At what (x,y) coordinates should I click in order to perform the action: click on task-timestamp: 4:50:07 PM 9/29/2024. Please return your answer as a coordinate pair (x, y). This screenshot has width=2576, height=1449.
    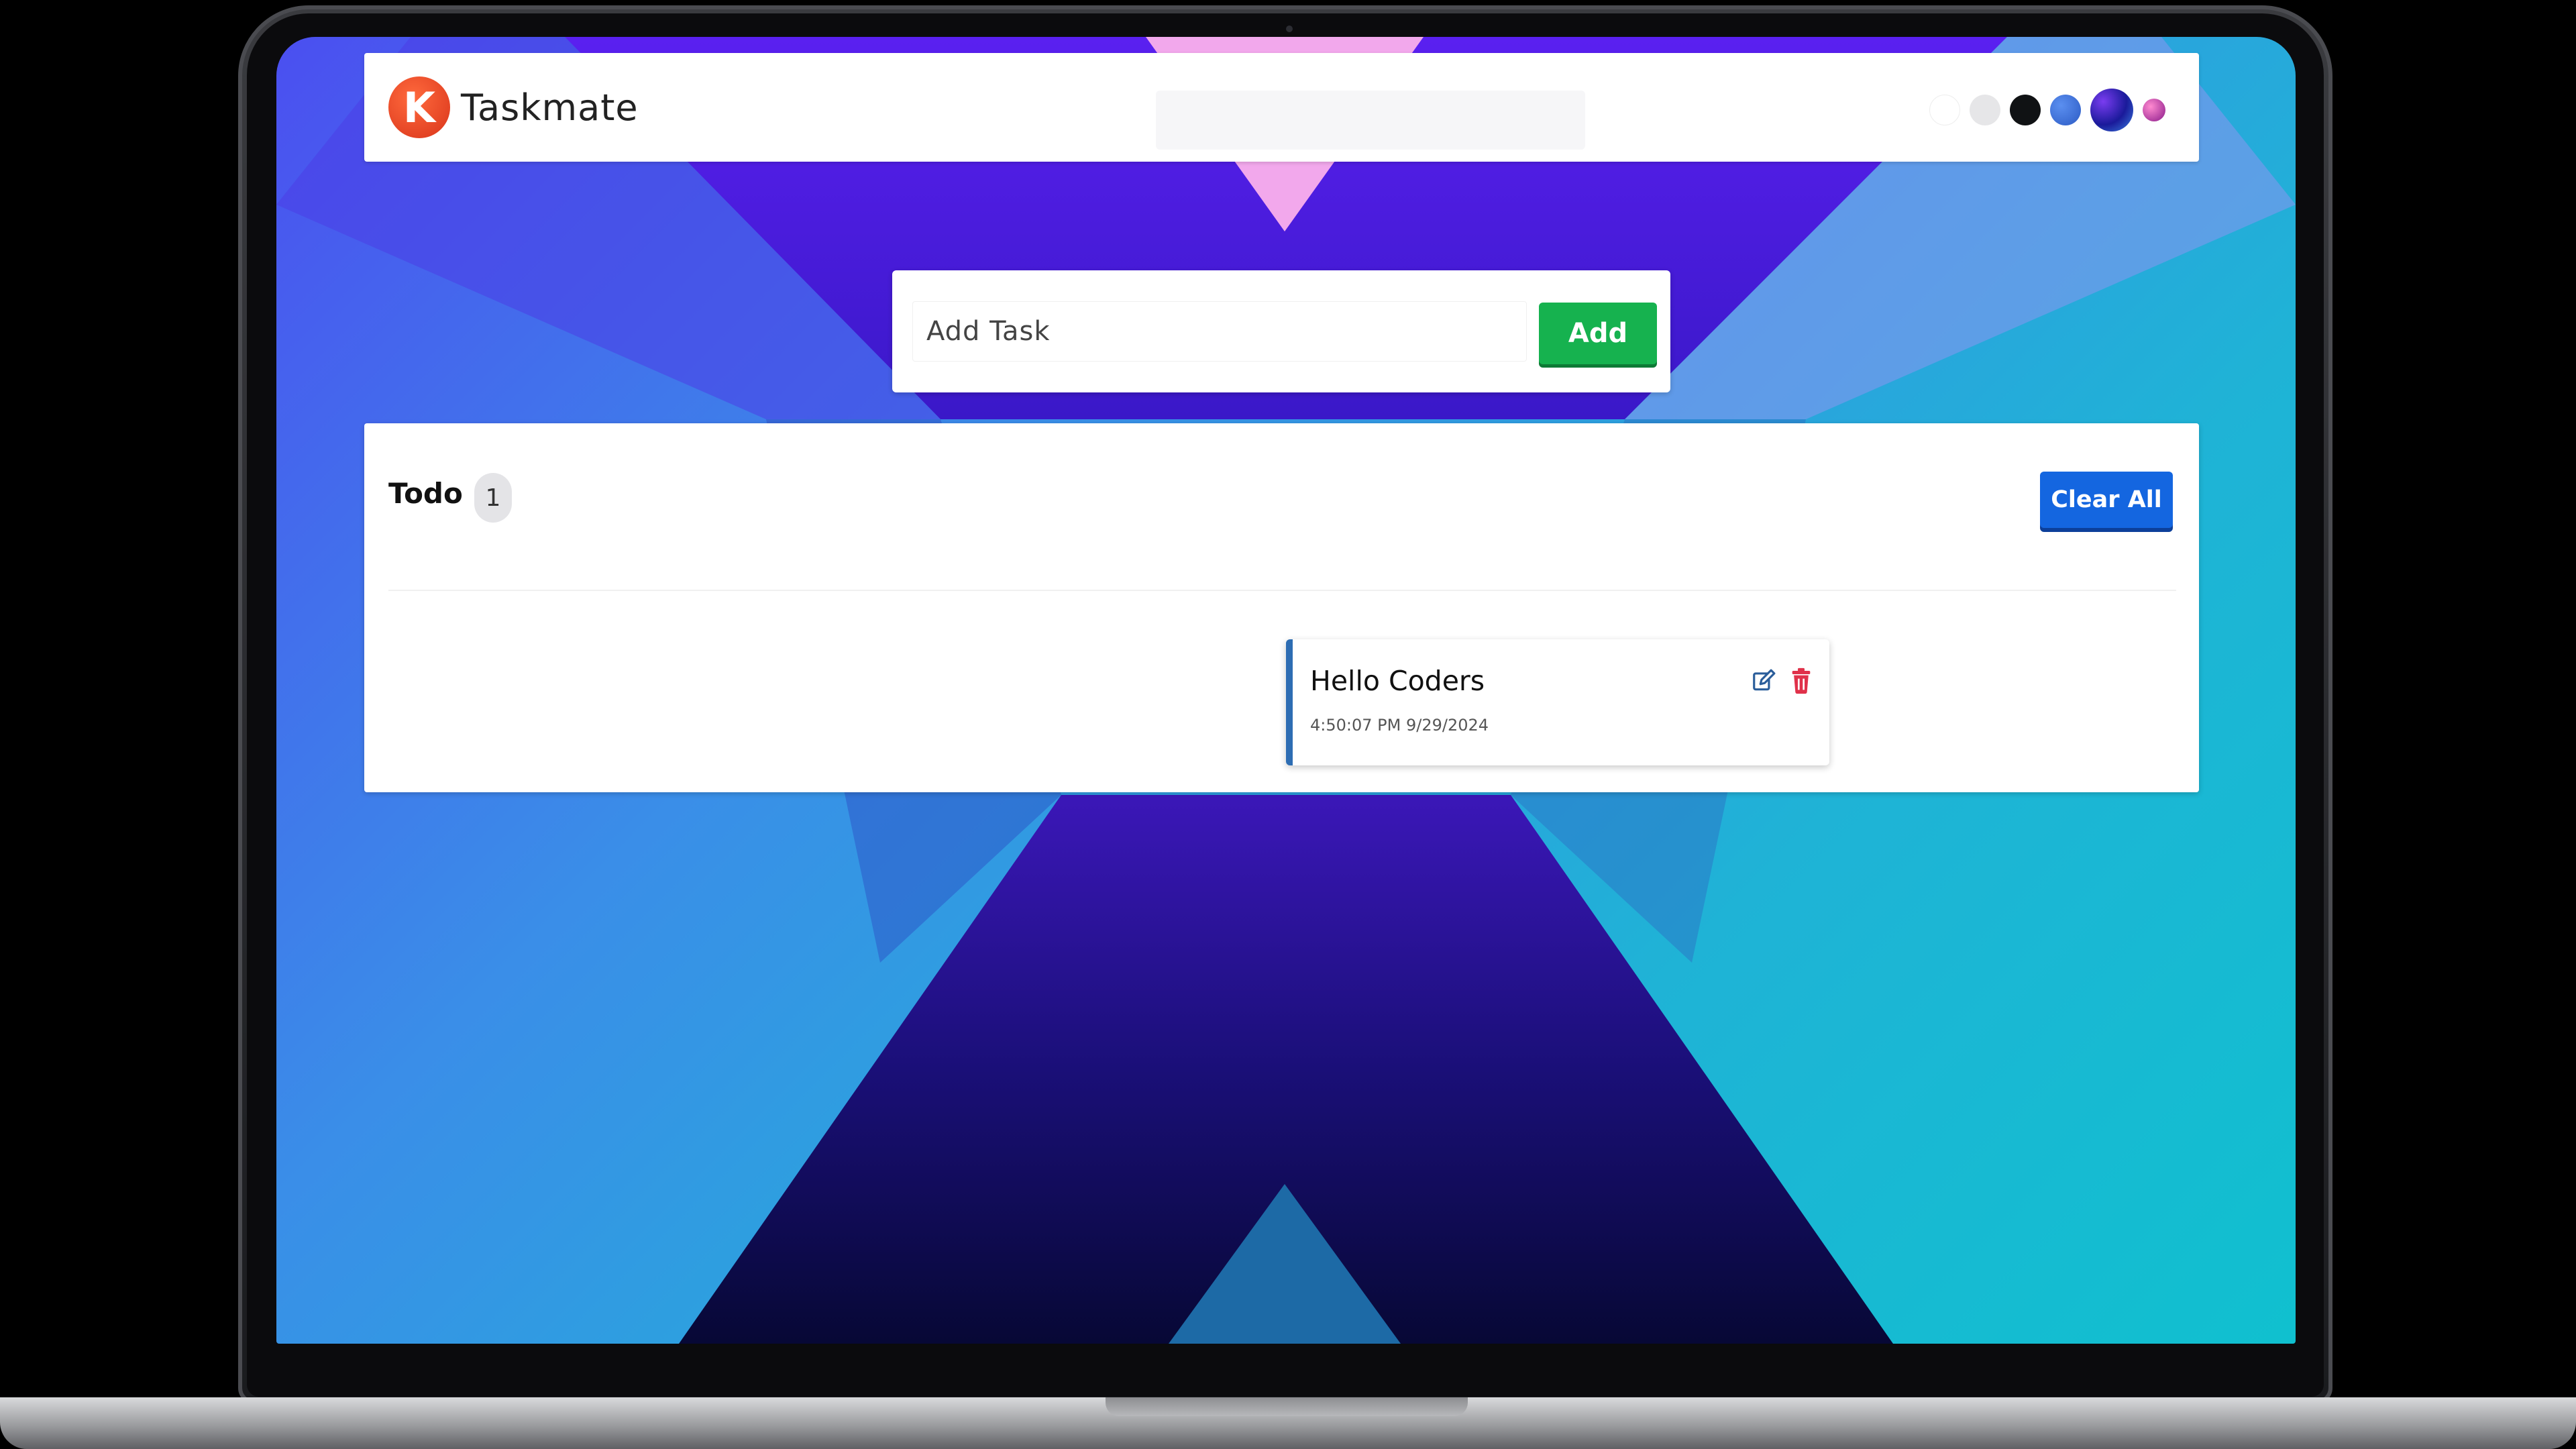
    Looking at the image, I should click on (1399, 725).